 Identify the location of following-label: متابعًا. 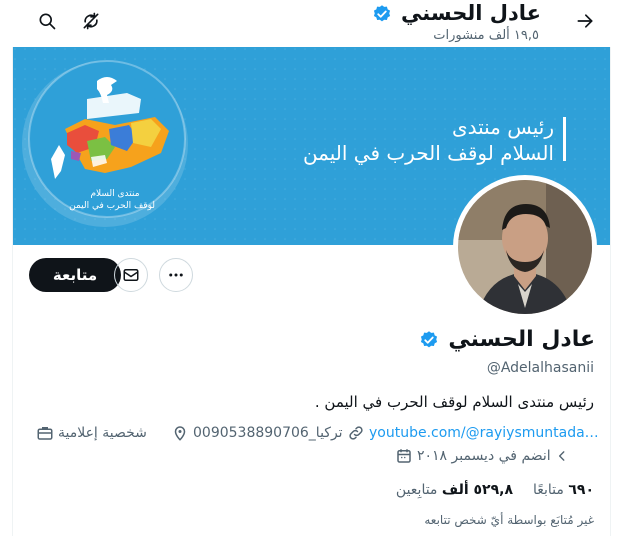
(548, 490).